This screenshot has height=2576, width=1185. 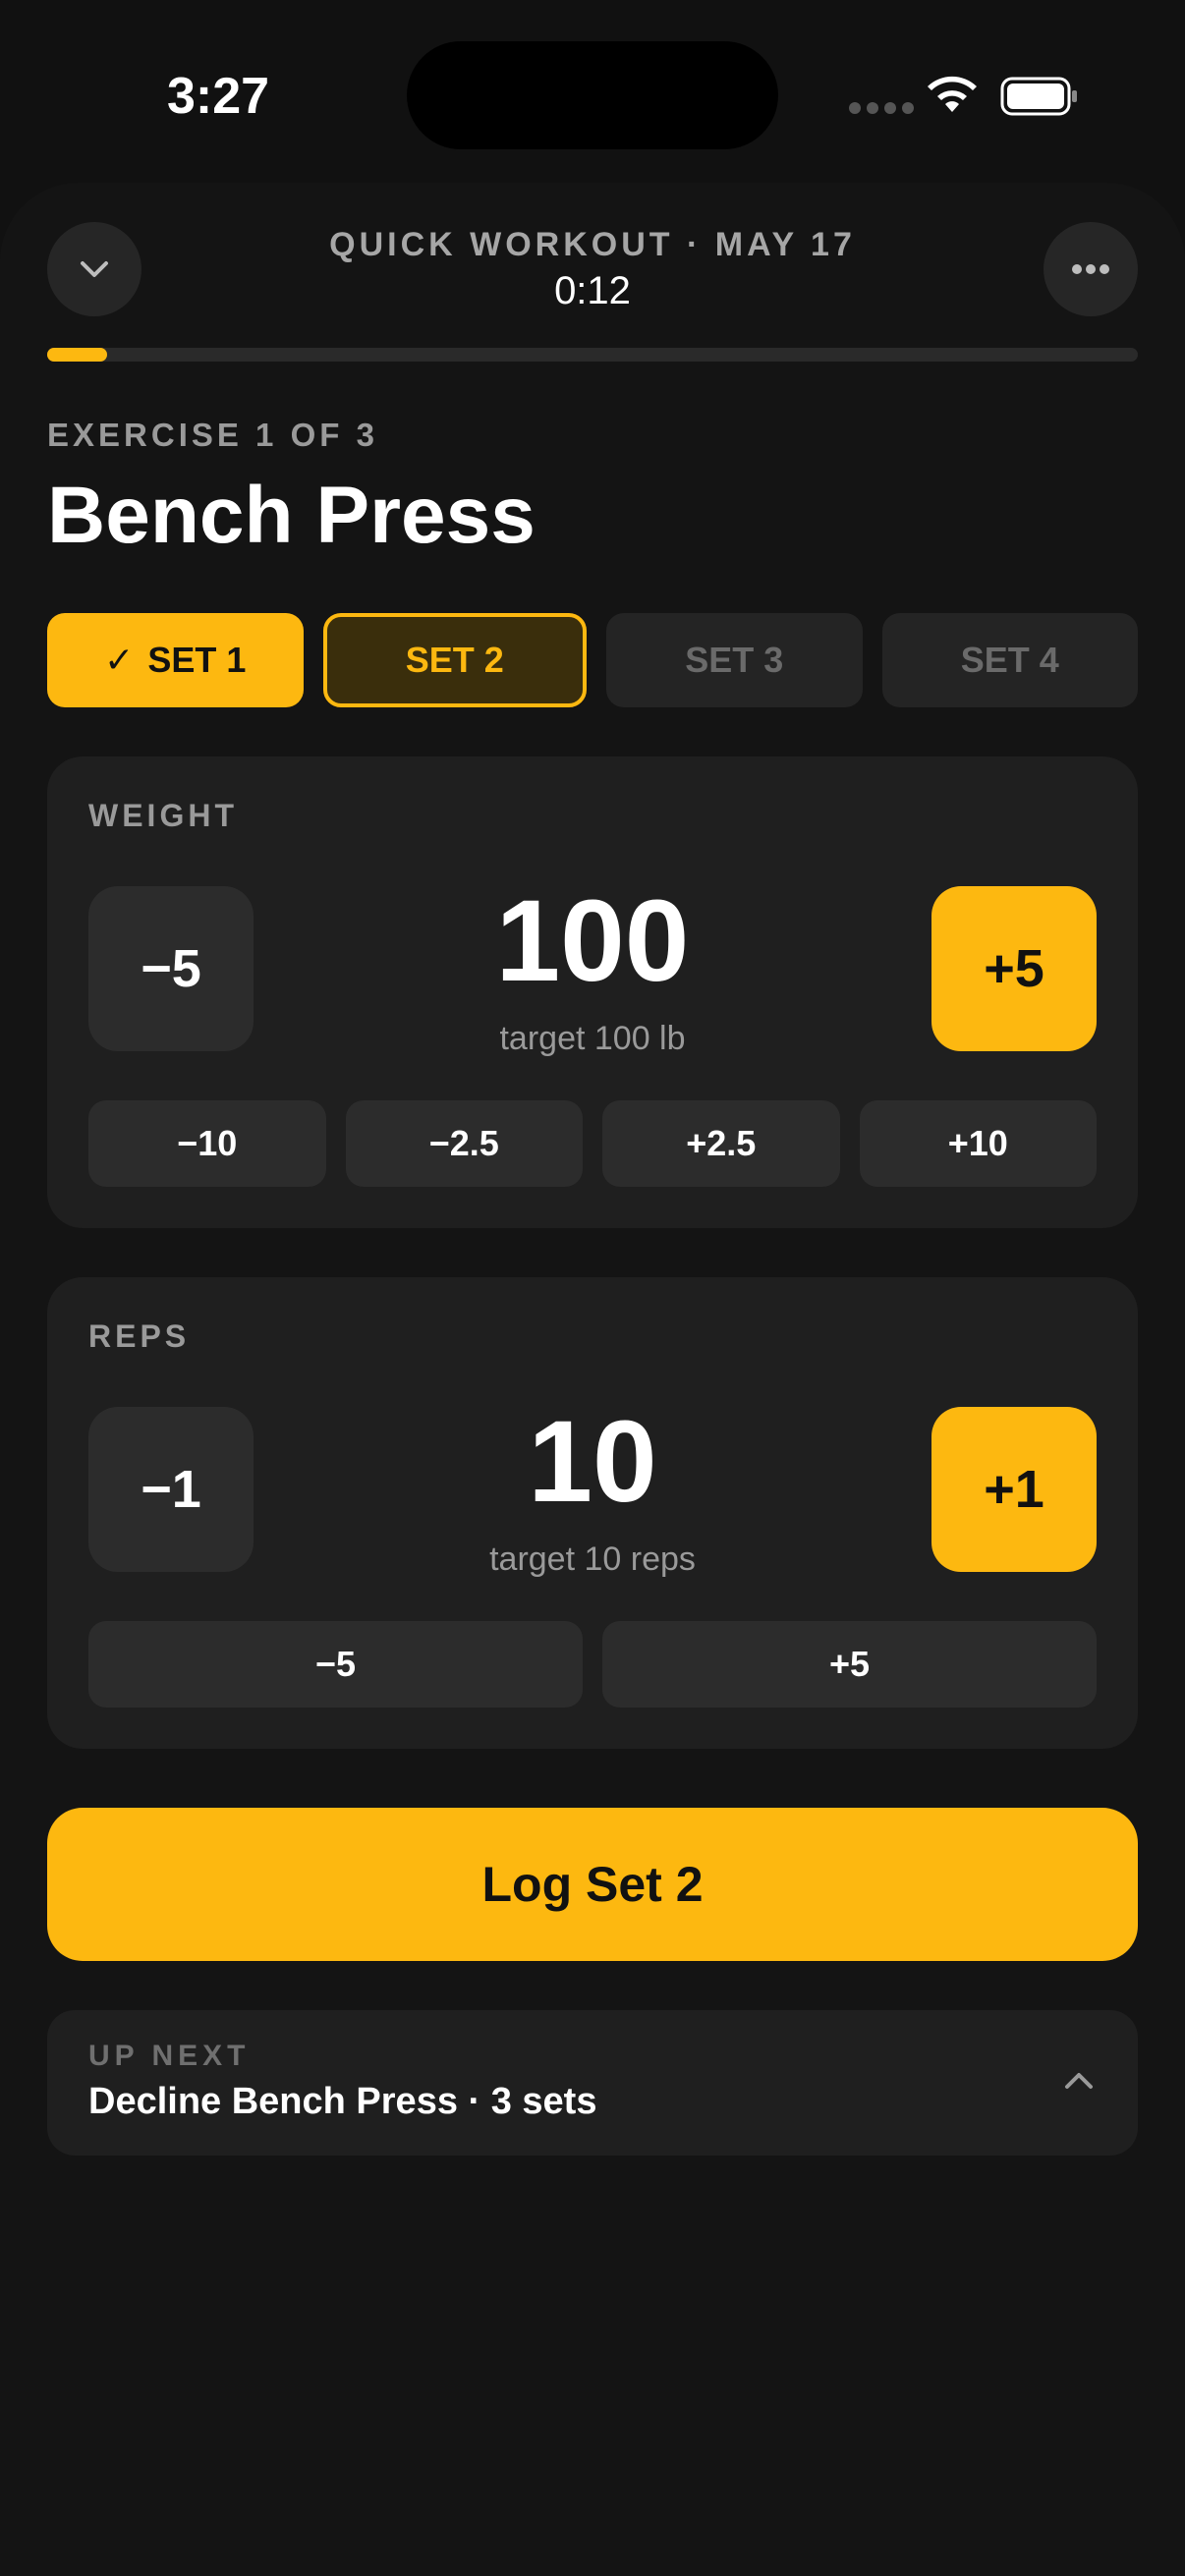 I want to click on dynamic-island, so click(x=592, y=95).